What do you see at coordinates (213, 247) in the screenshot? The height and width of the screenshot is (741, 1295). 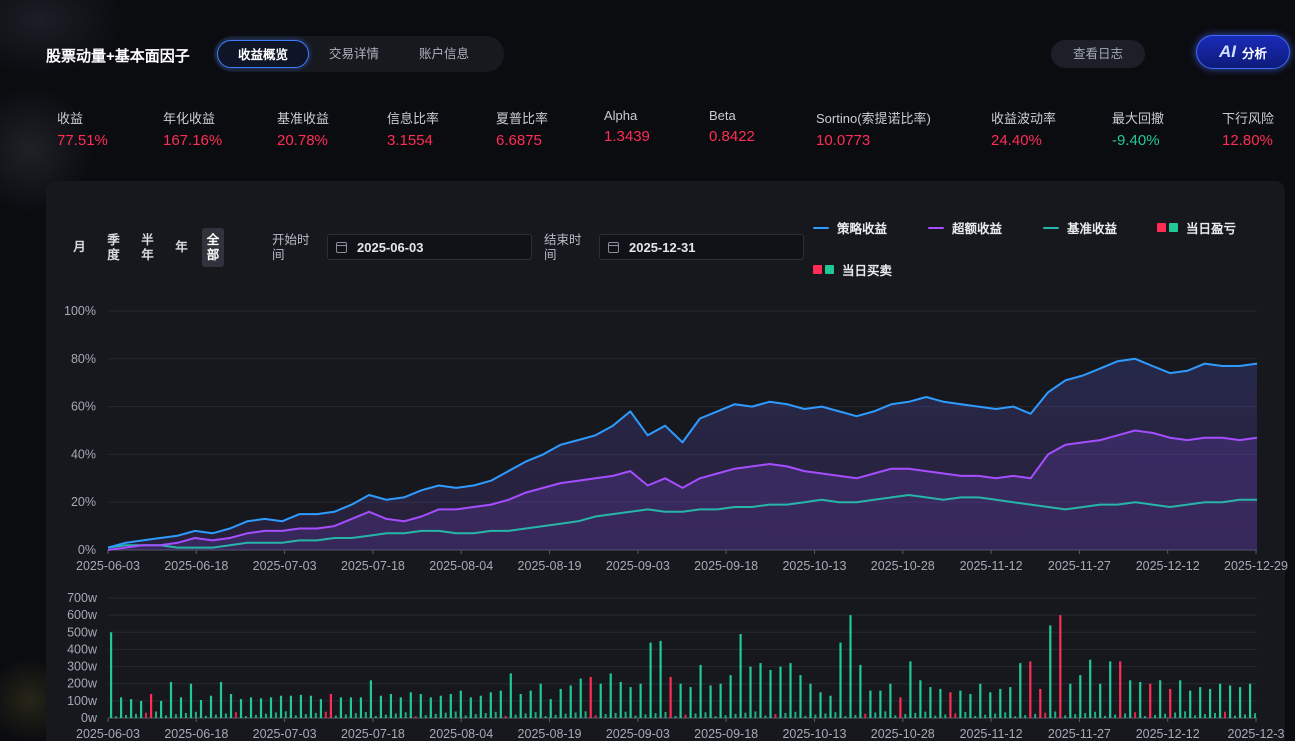 I see `period-all: 全部` at bounding box center [213, 247].